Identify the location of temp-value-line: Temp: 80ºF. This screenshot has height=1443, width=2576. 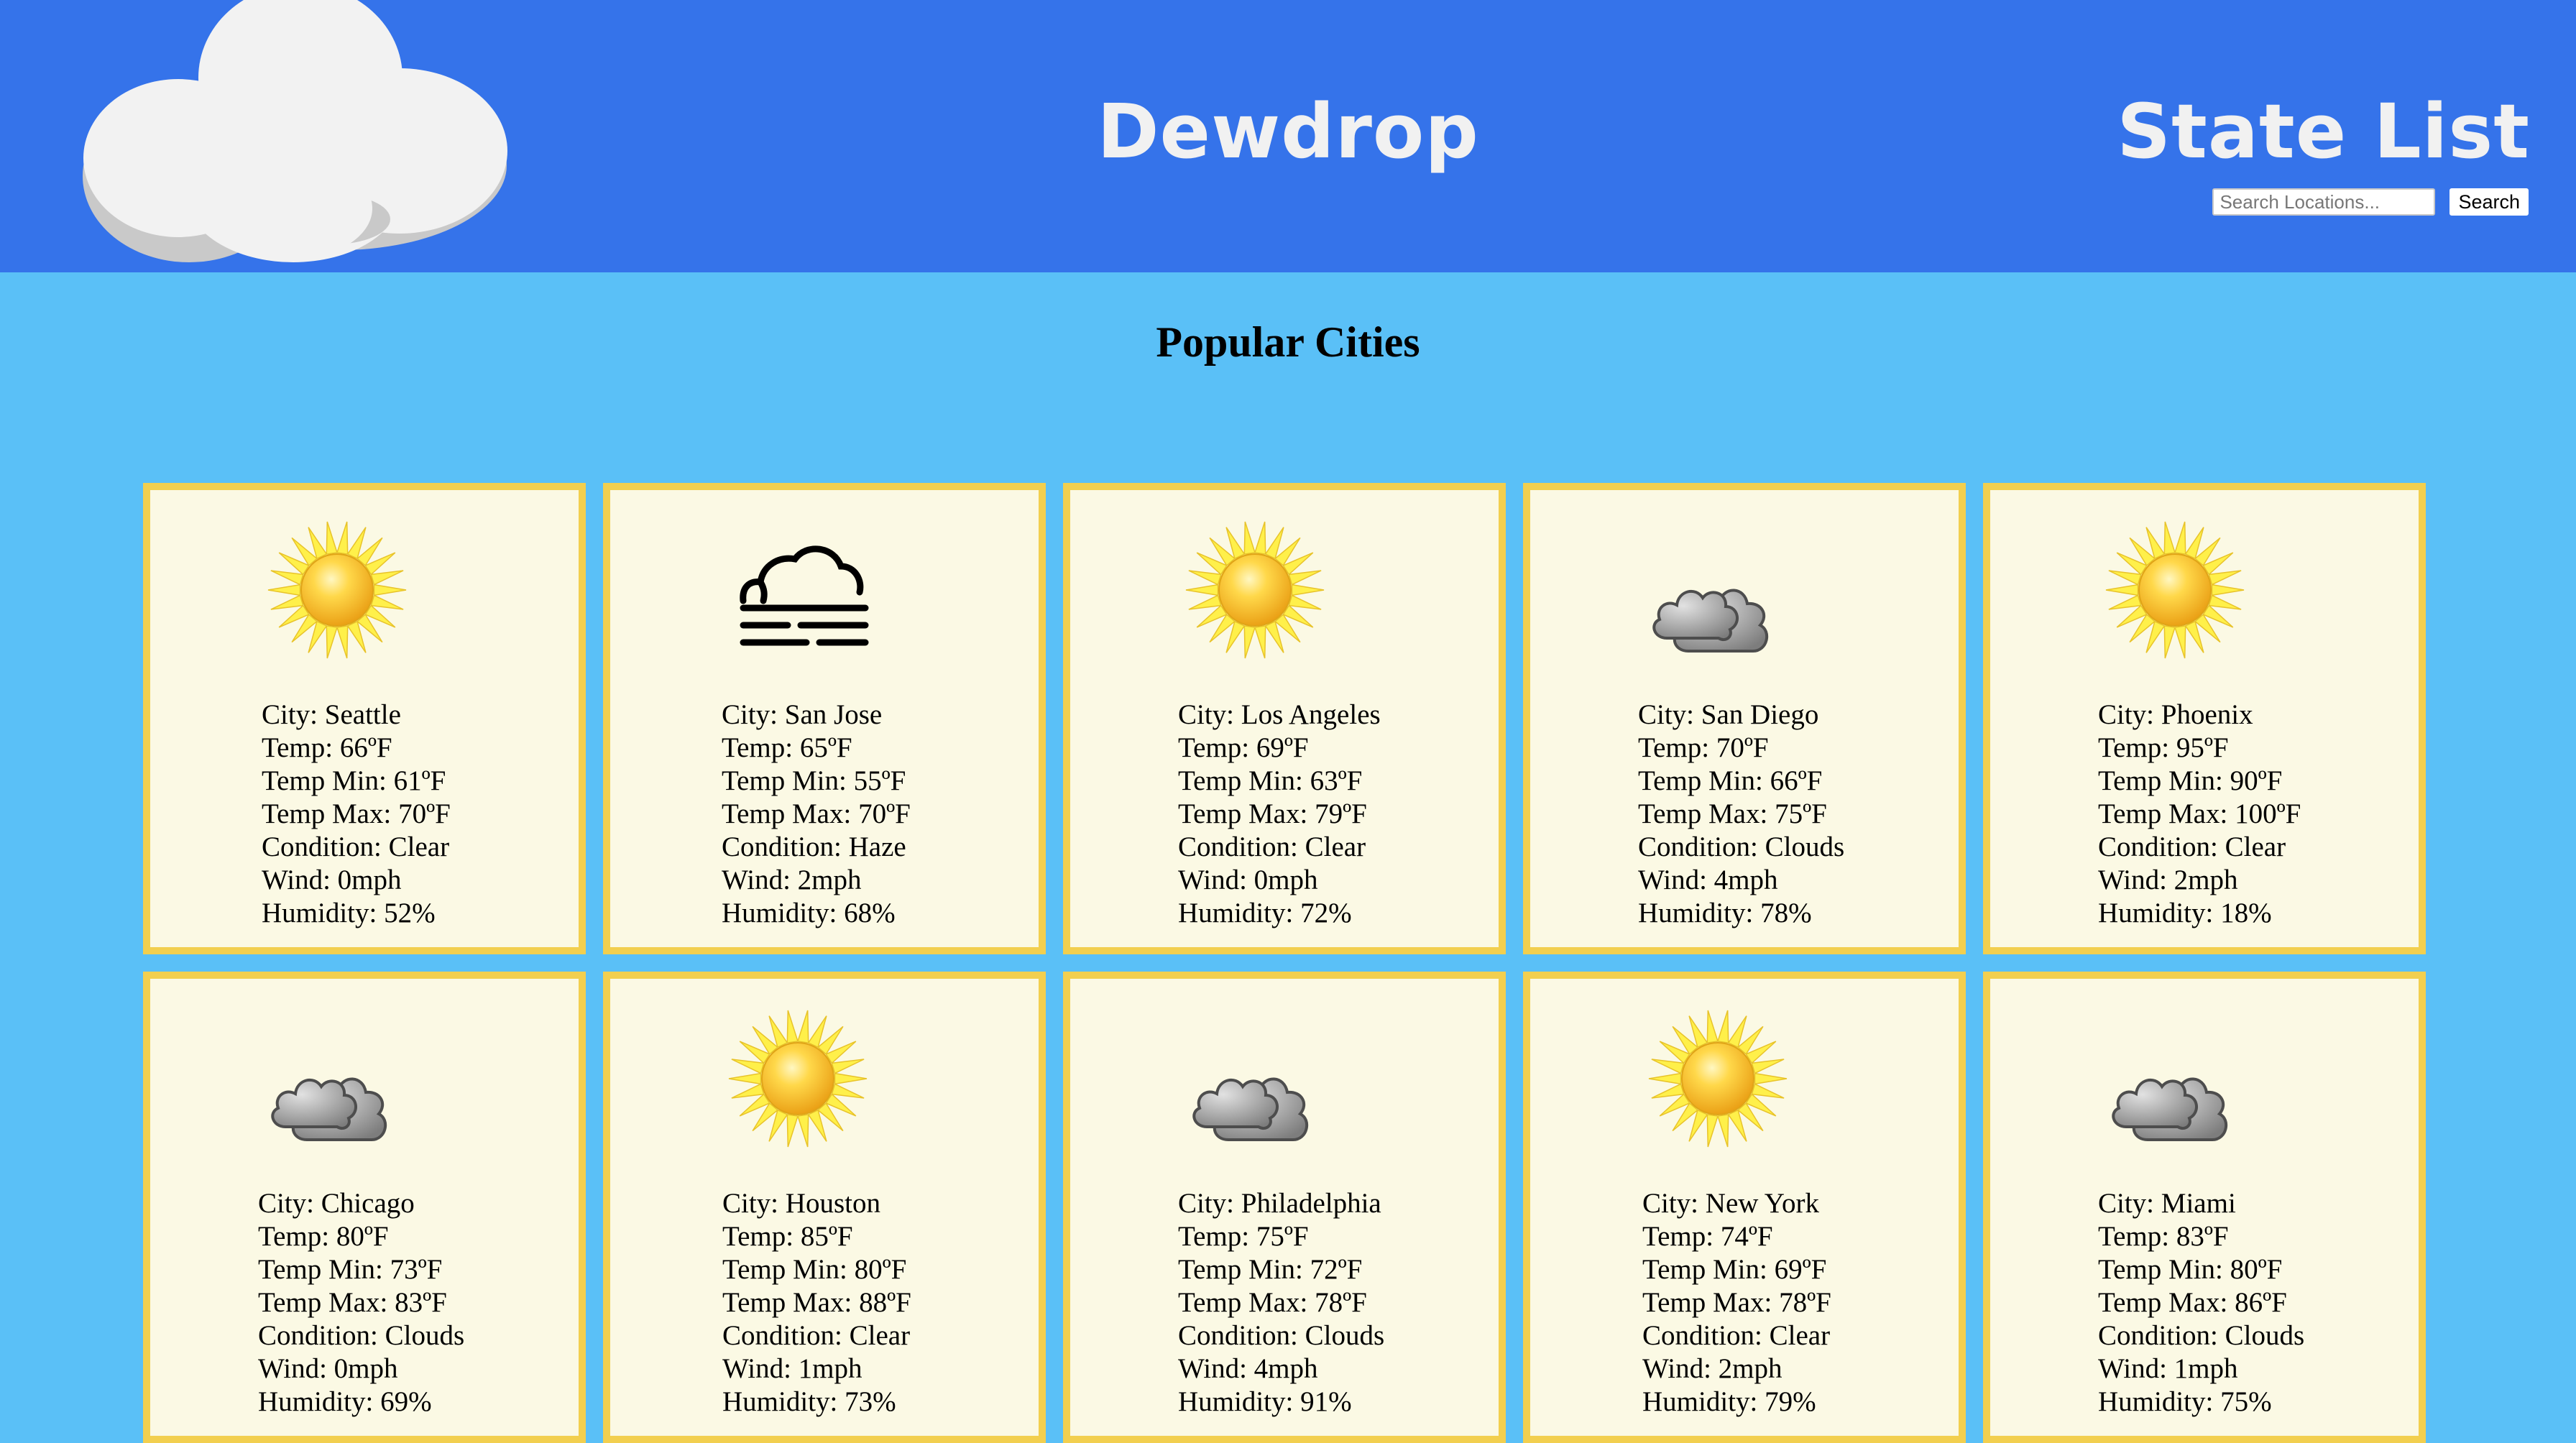
(361, 1236).